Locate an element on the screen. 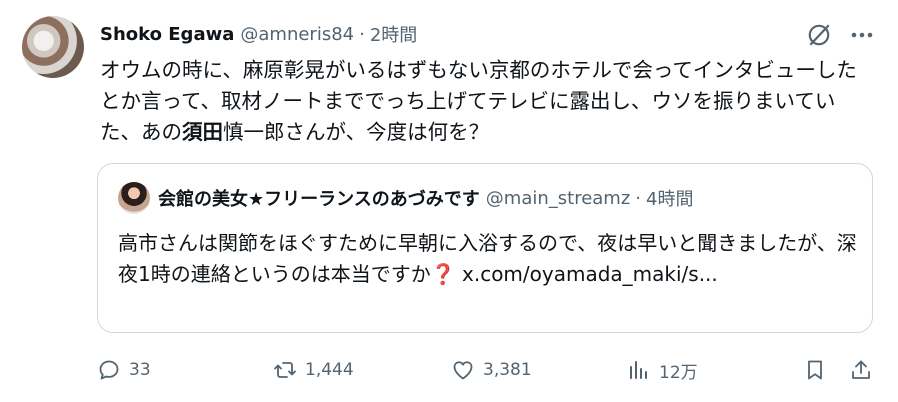  share-icon is located at coordinates (861, 369).